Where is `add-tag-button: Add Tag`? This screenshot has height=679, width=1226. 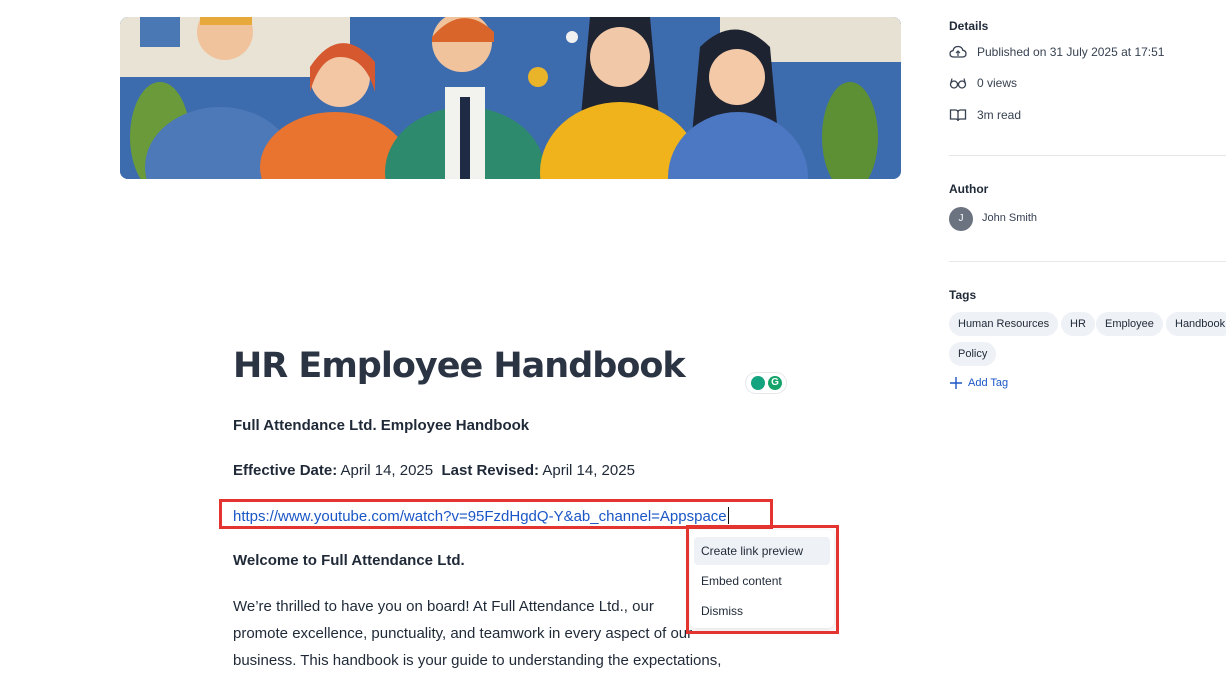 add-tag-button: Add Tag is located at coordinates (978, 383).